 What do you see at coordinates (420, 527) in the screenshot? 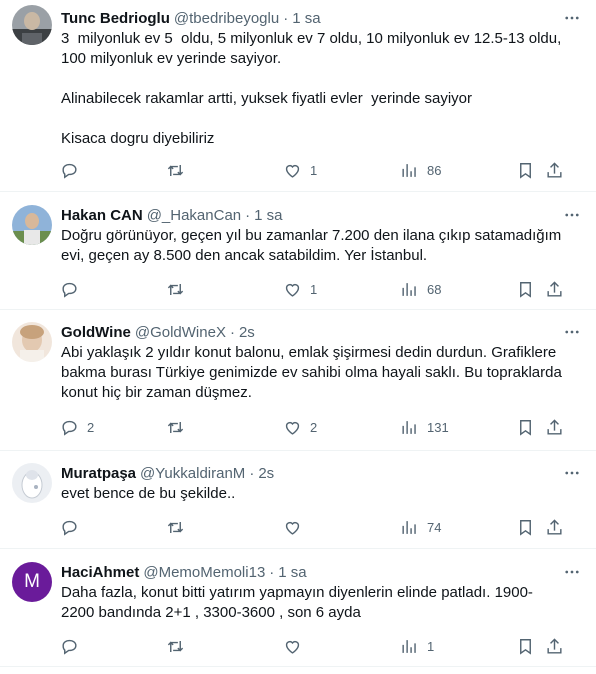
I see `views-button: 74` at bounding box center [420, 527].